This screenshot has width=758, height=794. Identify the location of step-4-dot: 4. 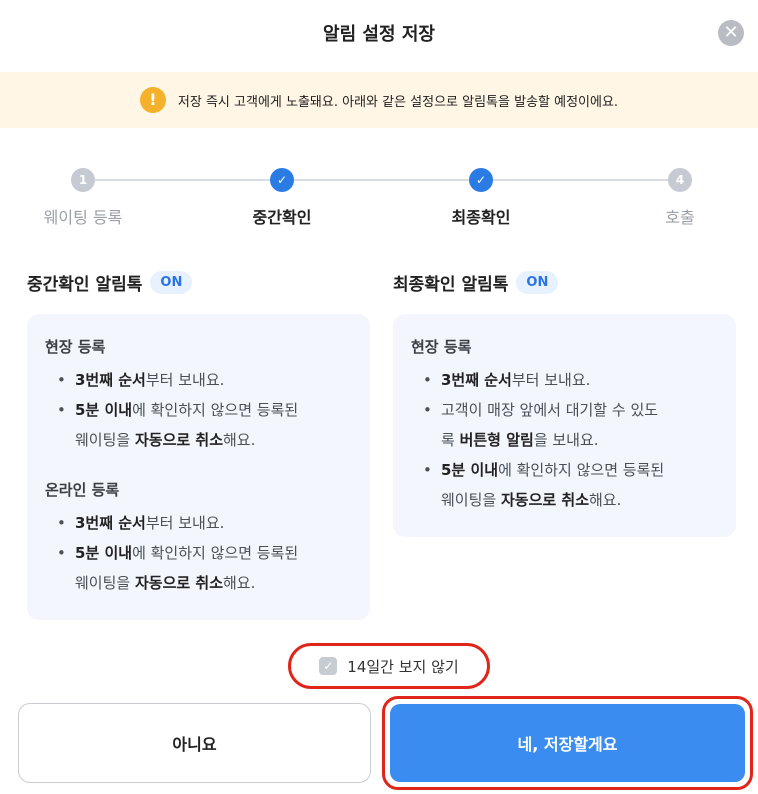
(680, 180).